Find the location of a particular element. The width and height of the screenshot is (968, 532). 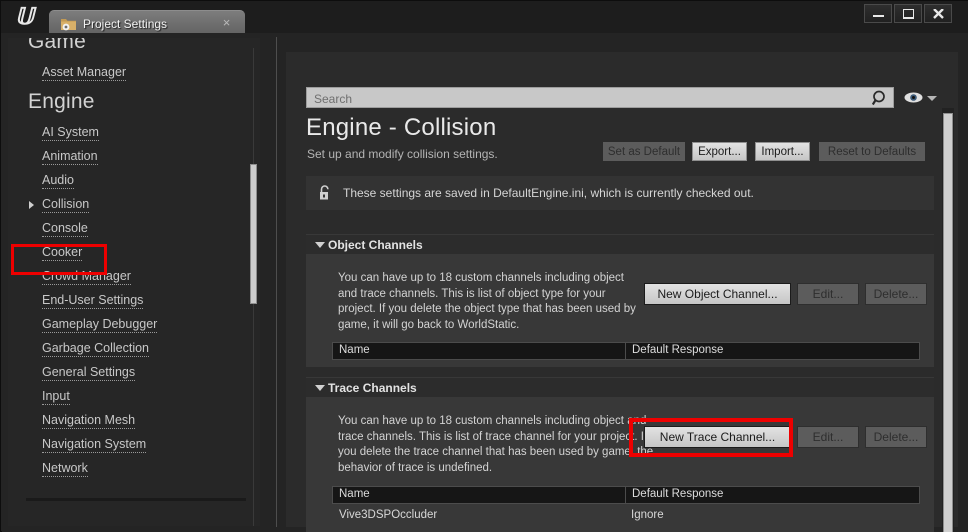

page-subtitle: Set up and modify collision settings. is located at coordinates (402, 154).